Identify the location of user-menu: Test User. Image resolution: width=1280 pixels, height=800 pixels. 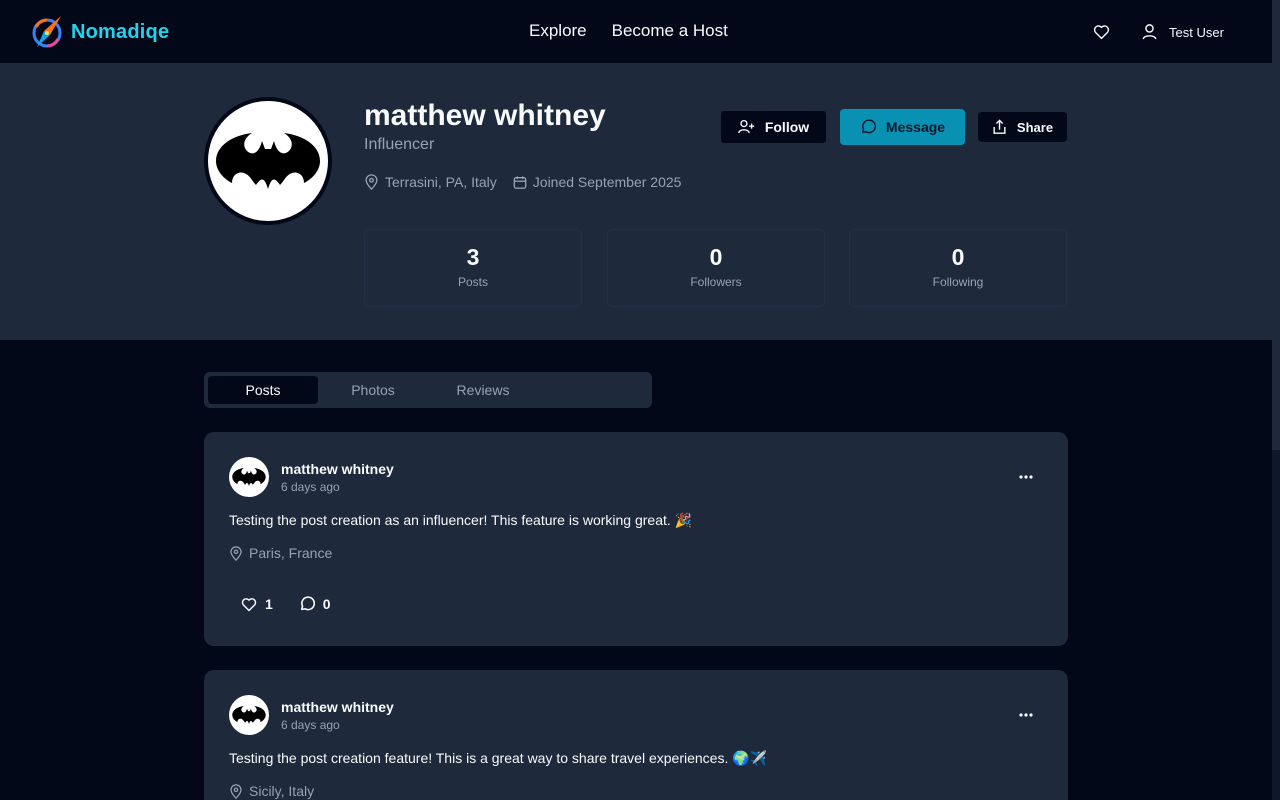
(1183, 32).